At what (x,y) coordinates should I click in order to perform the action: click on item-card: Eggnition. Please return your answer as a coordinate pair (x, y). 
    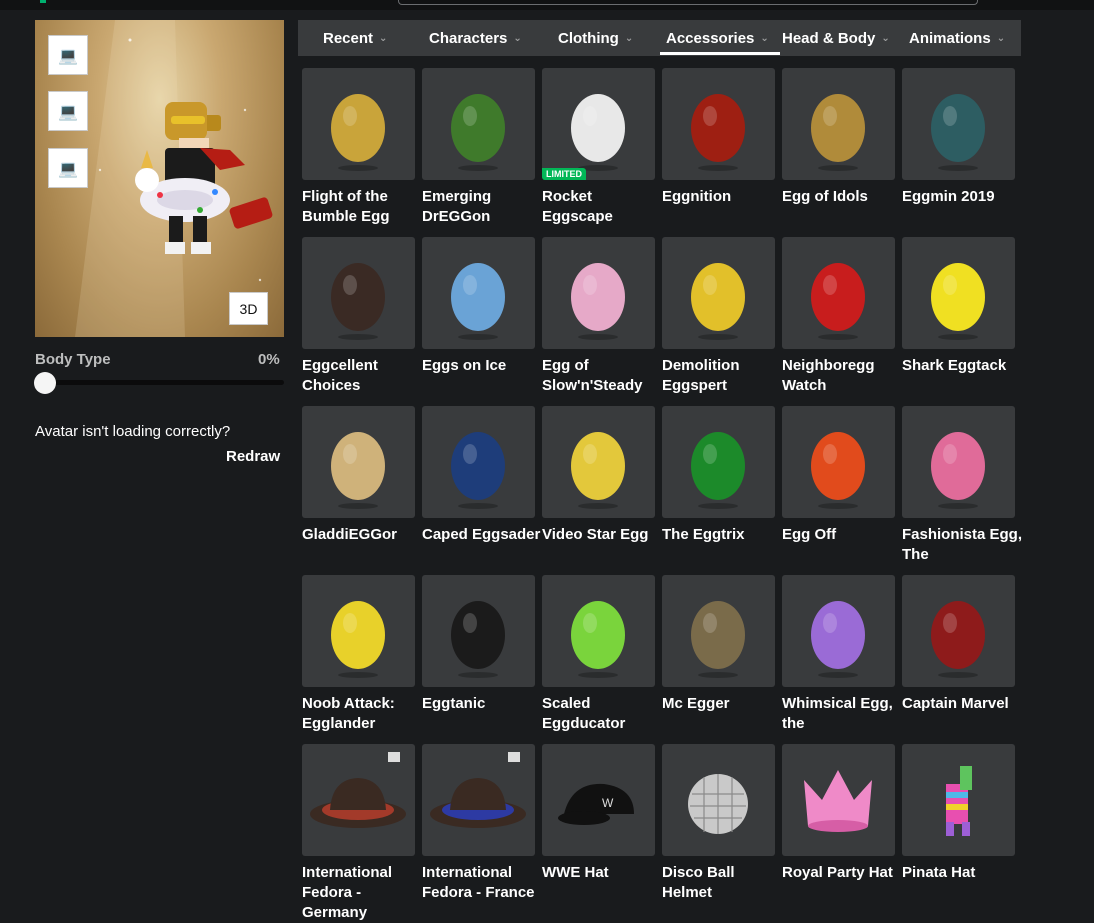
    Looking at the image, I should click on (718, 148).